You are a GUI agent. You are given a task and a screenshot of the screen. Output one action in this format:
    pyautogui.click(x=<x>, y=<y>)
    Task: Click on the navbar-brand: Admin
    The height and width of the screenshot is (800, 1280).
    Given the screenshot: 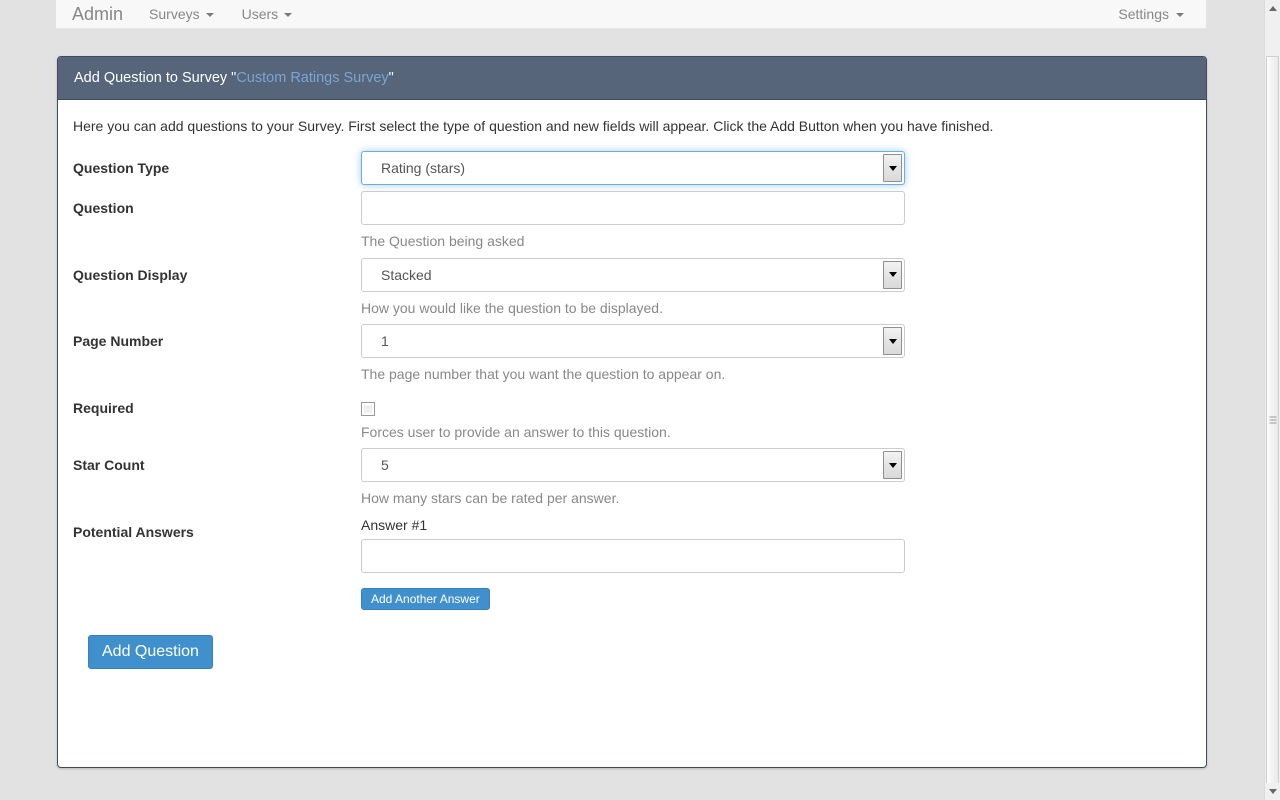 What is the action you would take?
    pyautogui.click(x=97, y=14)
    